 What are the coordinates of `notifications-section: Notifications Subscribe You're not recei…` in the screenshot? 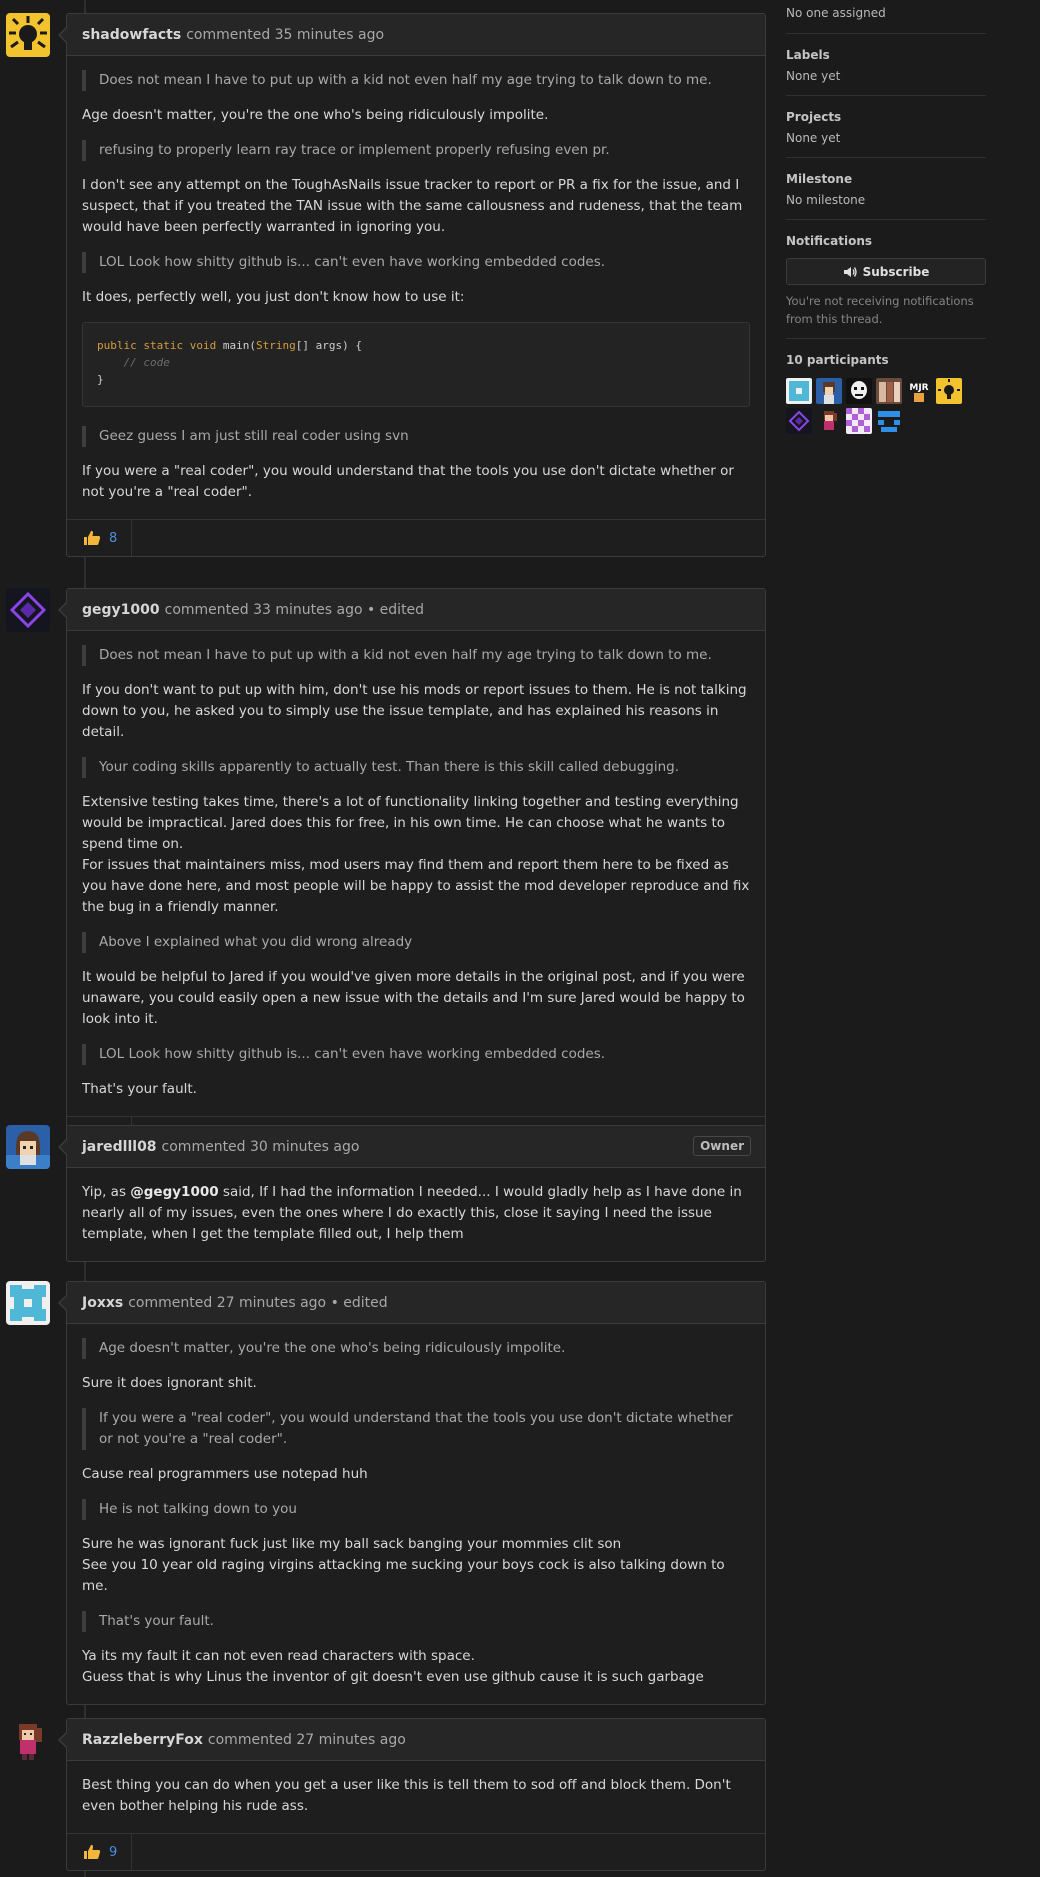 It's located at (886, 279).